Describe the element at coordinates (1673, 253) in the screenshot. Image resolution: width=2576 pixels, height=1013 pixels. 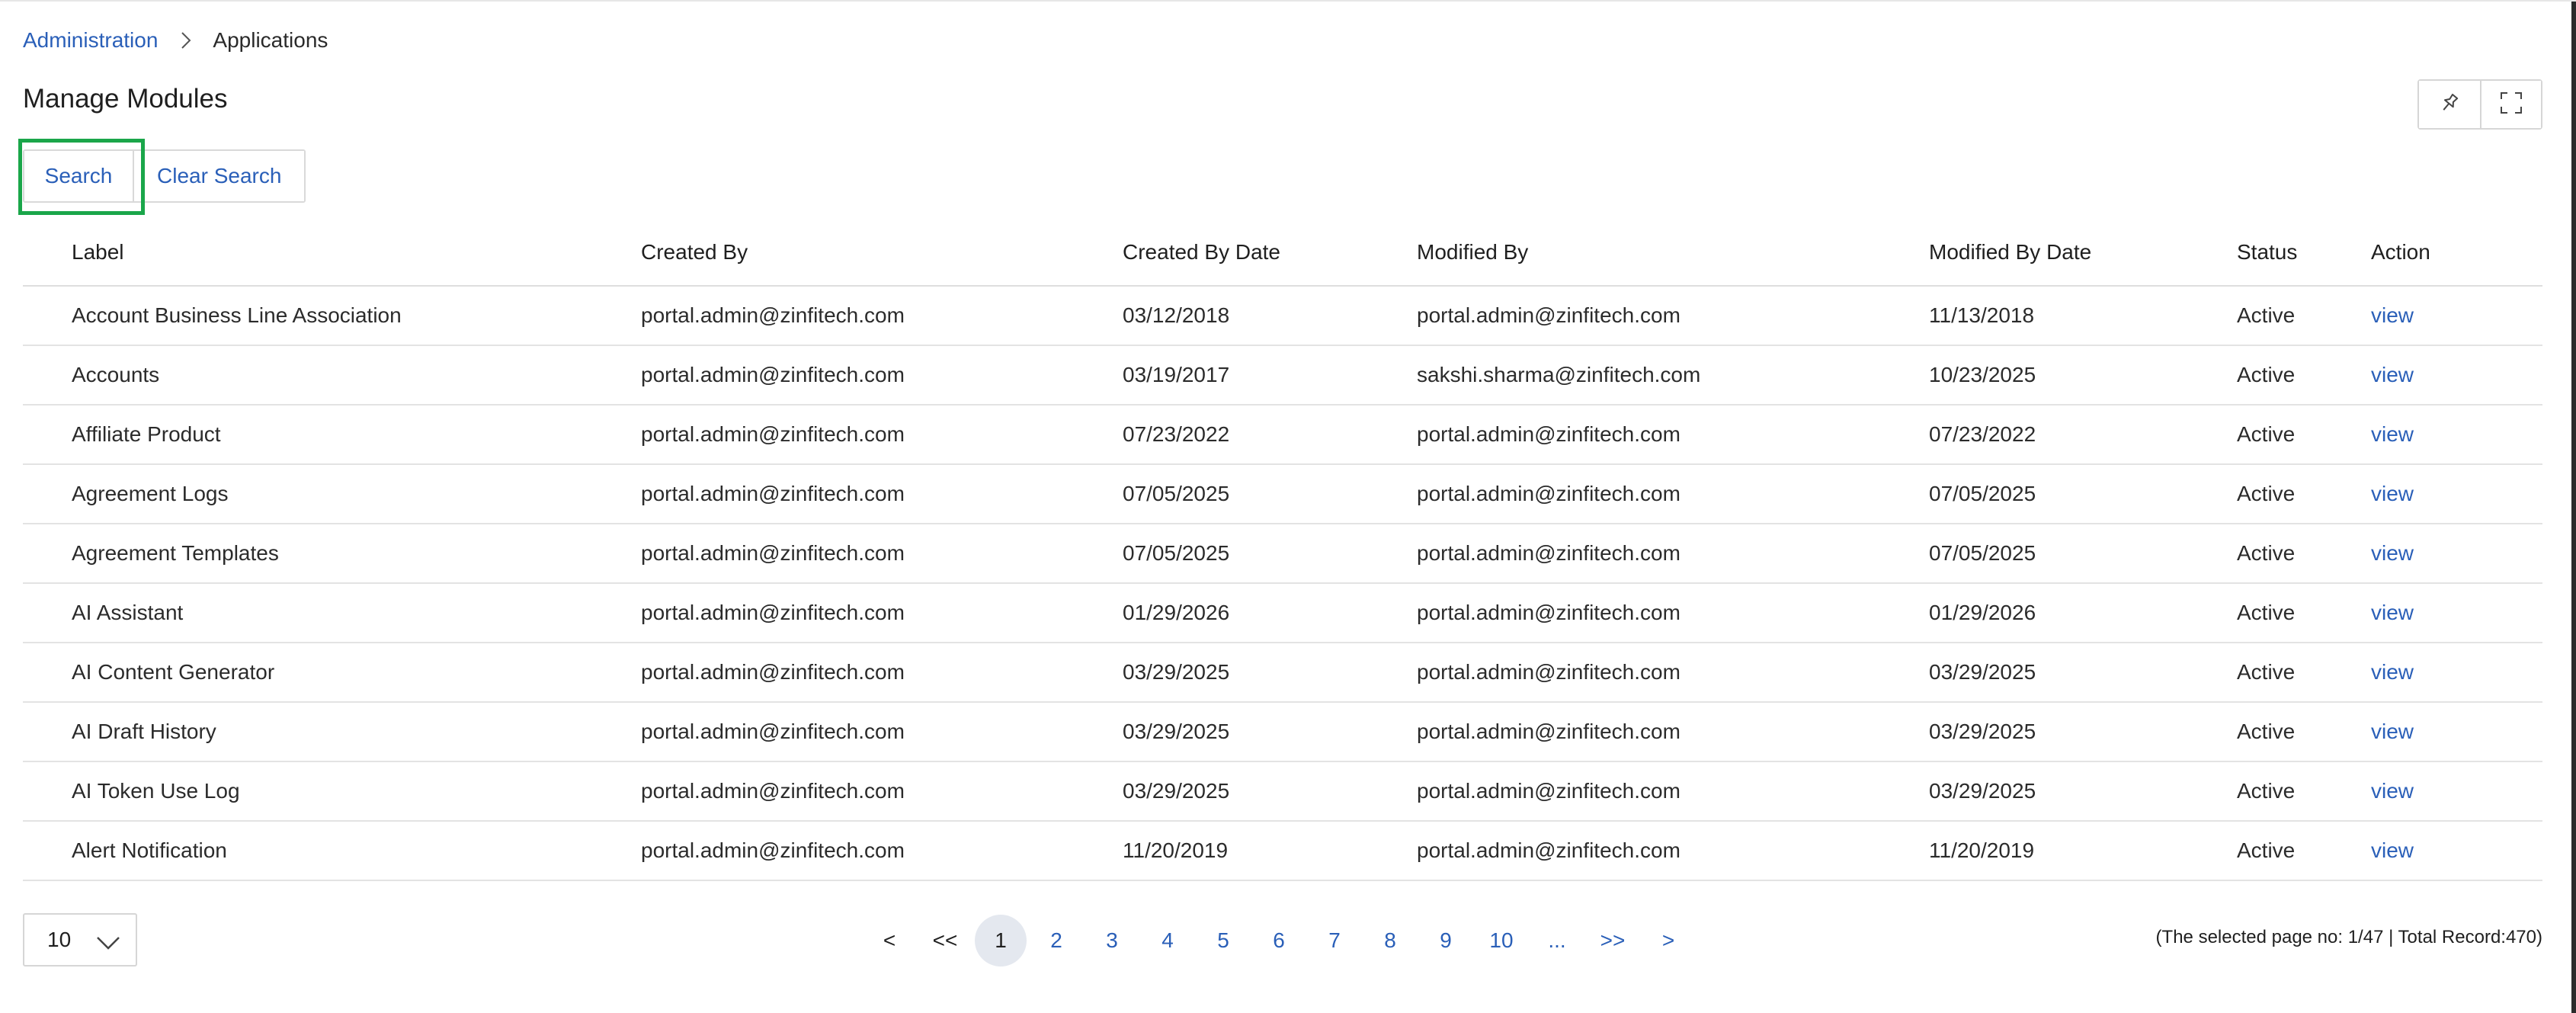
I see `header-modified-by: Modified By` at that location.